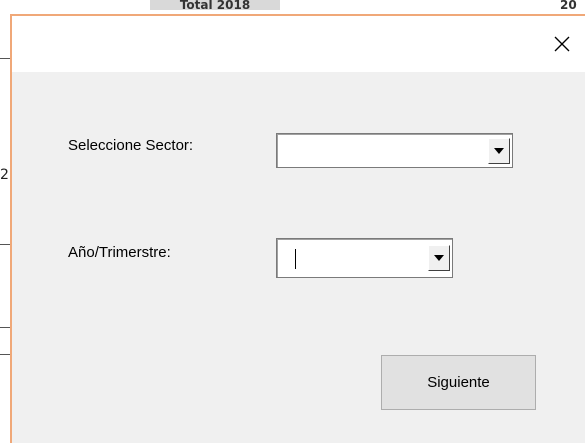  I want to click on close-icon, so click(562, 44).